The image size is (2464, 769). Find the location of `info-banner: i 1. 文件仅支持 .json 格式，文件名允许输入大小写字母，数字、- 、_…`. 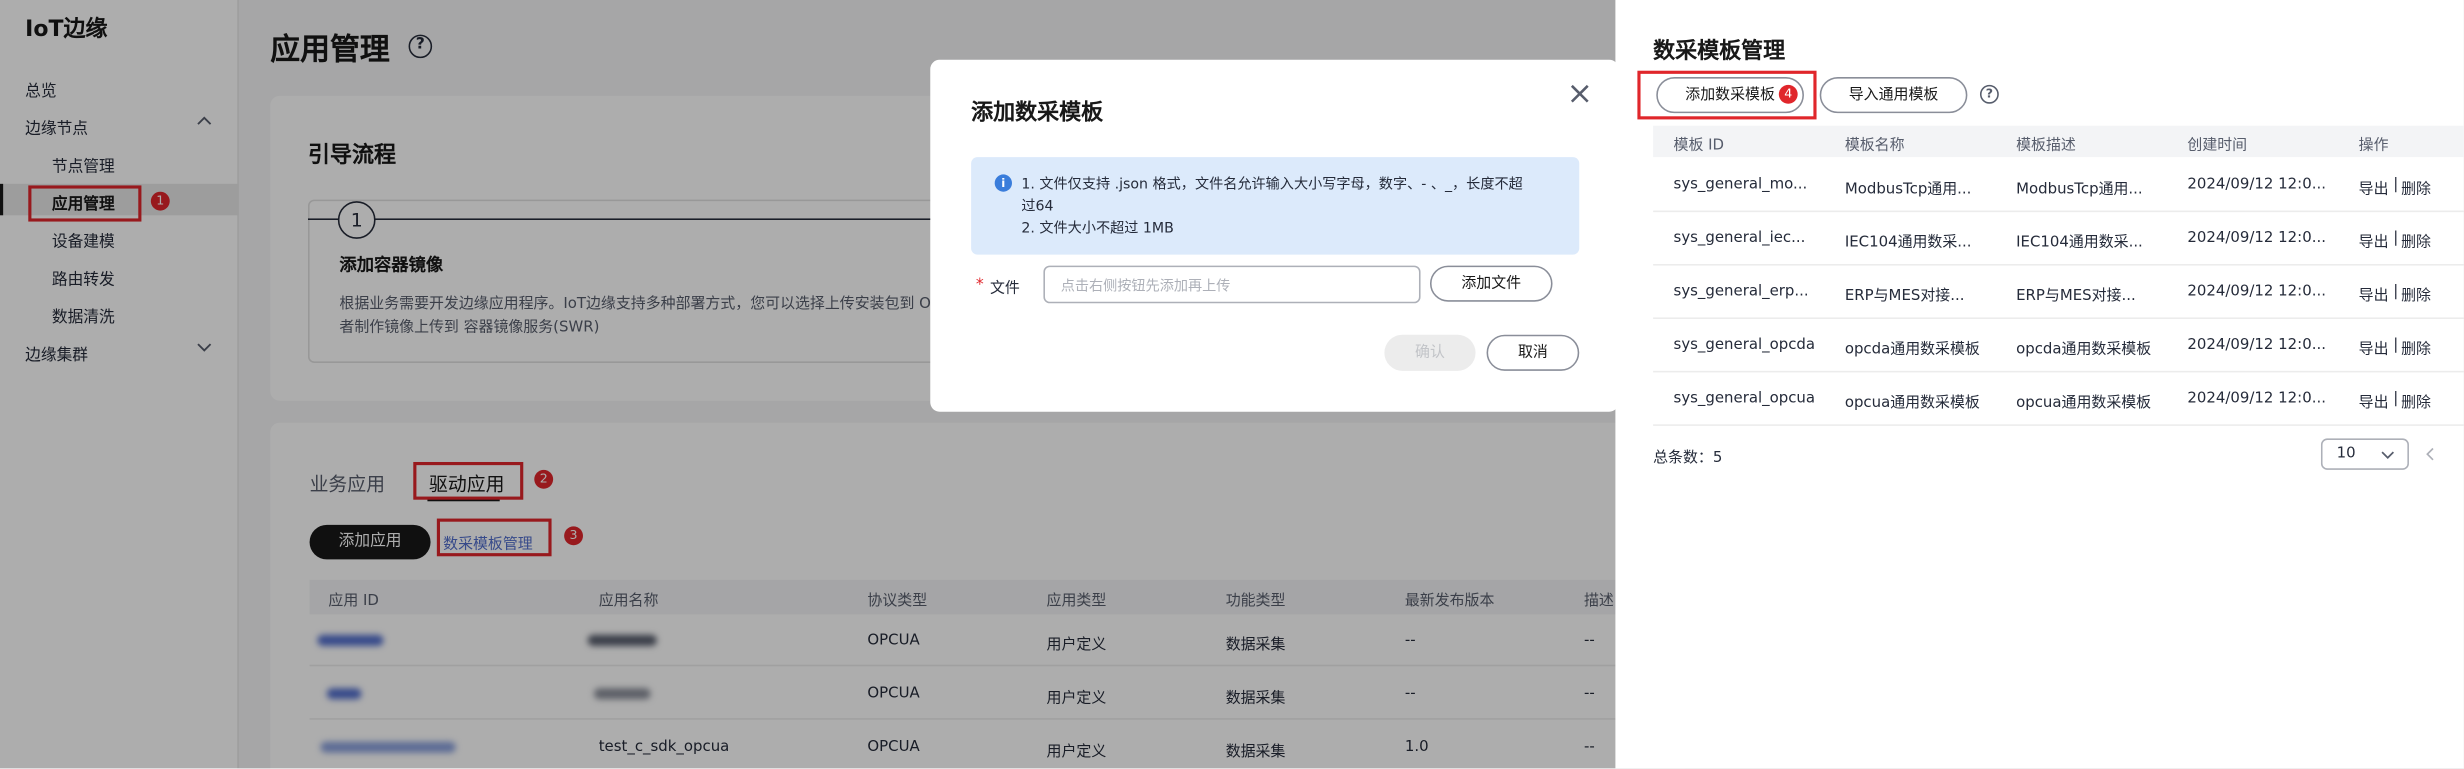

info-banner: i 1. 文件仅支持 .json 格式，文件名允许输入大小写字母，数字、- 、_… is located at coordinates (1275, 206).